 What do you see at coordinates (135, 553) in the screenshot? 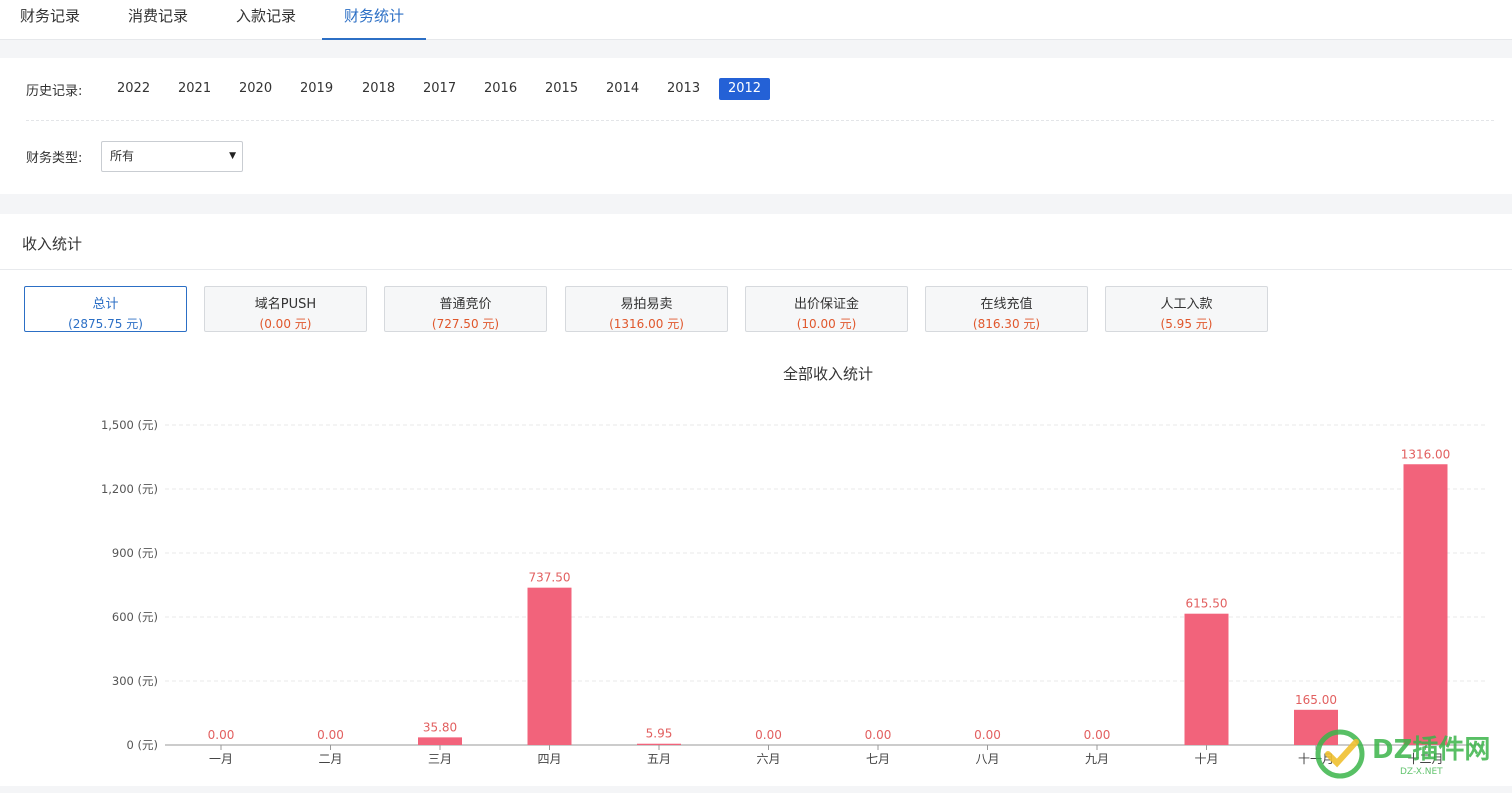
I see `y-tick-label: 900 (元)` at bounding box center [135, 553].